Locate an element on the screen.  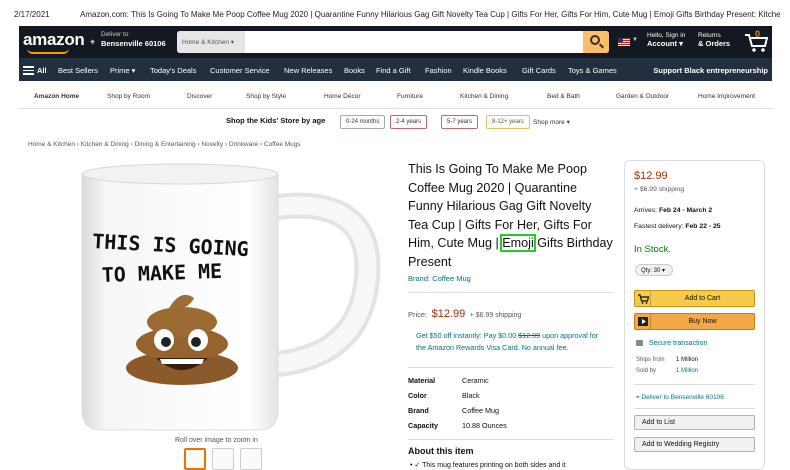
sold-by-row: Sold by 1 Million is located at coordinates (667, 373).